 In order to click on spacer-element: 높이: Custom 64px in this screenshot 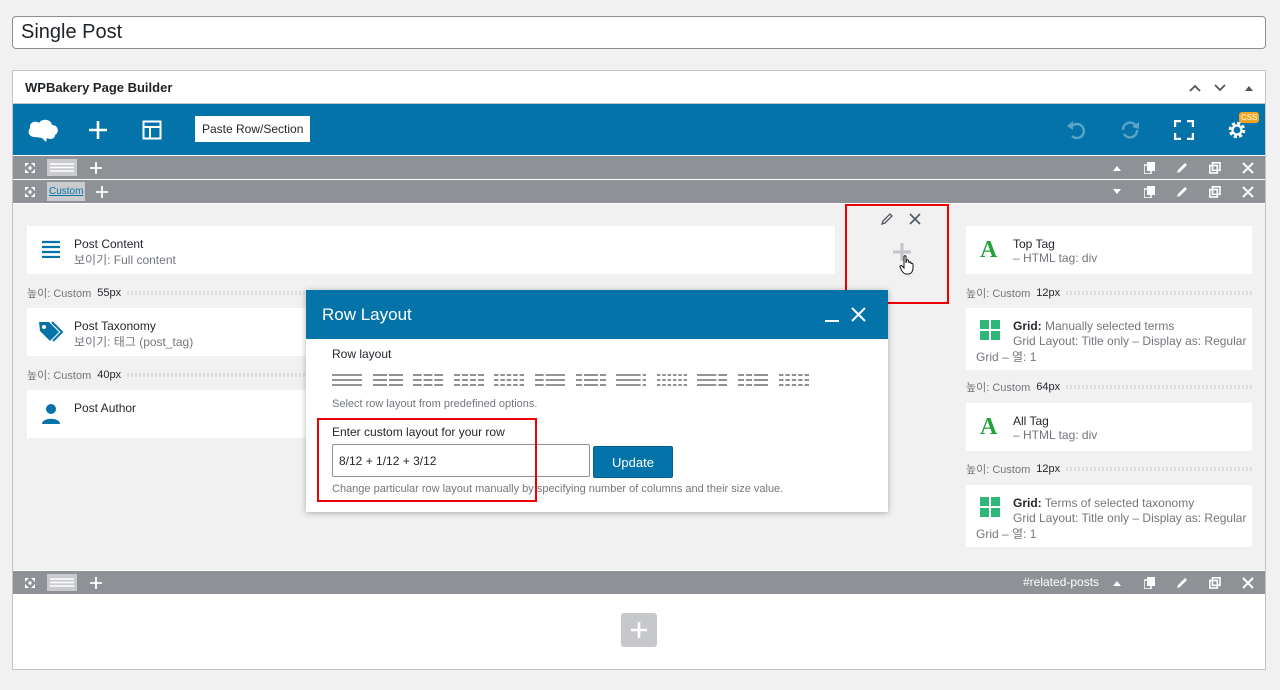, I will do `click(1109, 387)`.